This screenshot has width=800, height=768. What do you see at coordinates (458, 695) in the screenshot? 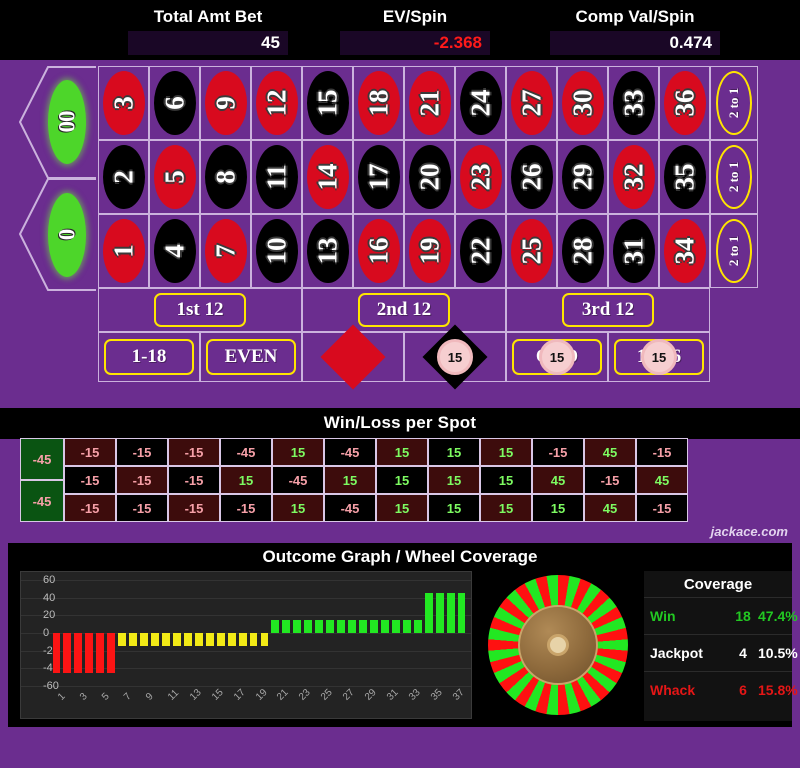
I see `x-axis-tick: 37` at bounding box center [458, 695].